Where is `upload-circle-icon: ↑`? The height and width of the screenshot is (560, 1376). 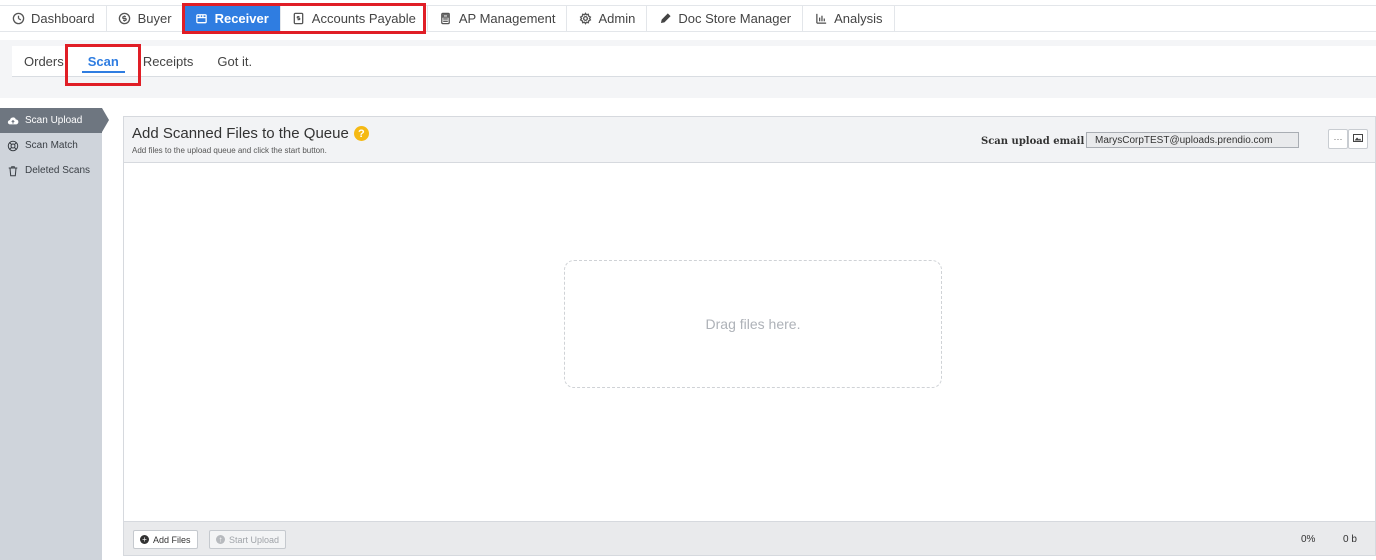
upload-circle-icon: ↑ is located at coordinates (220, 539).